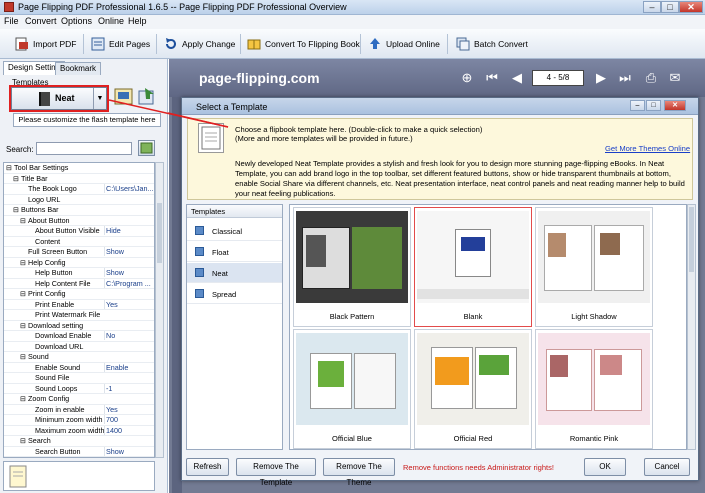 This screenshot has height=493, width=705. I want to click on settings-scrollbar, so click(159, 310).